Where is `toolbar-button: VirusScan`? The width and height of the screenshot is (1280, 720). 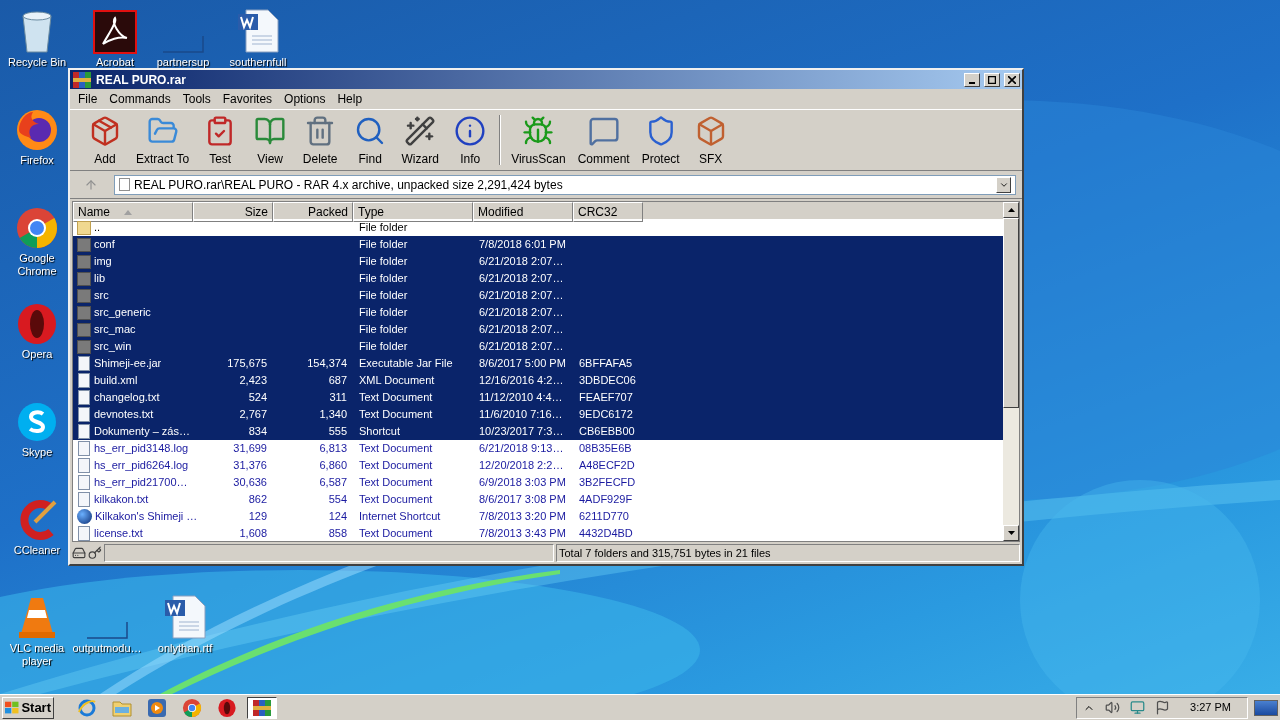
toolbar-button: VirusScan is located at coordinates (538, 140).